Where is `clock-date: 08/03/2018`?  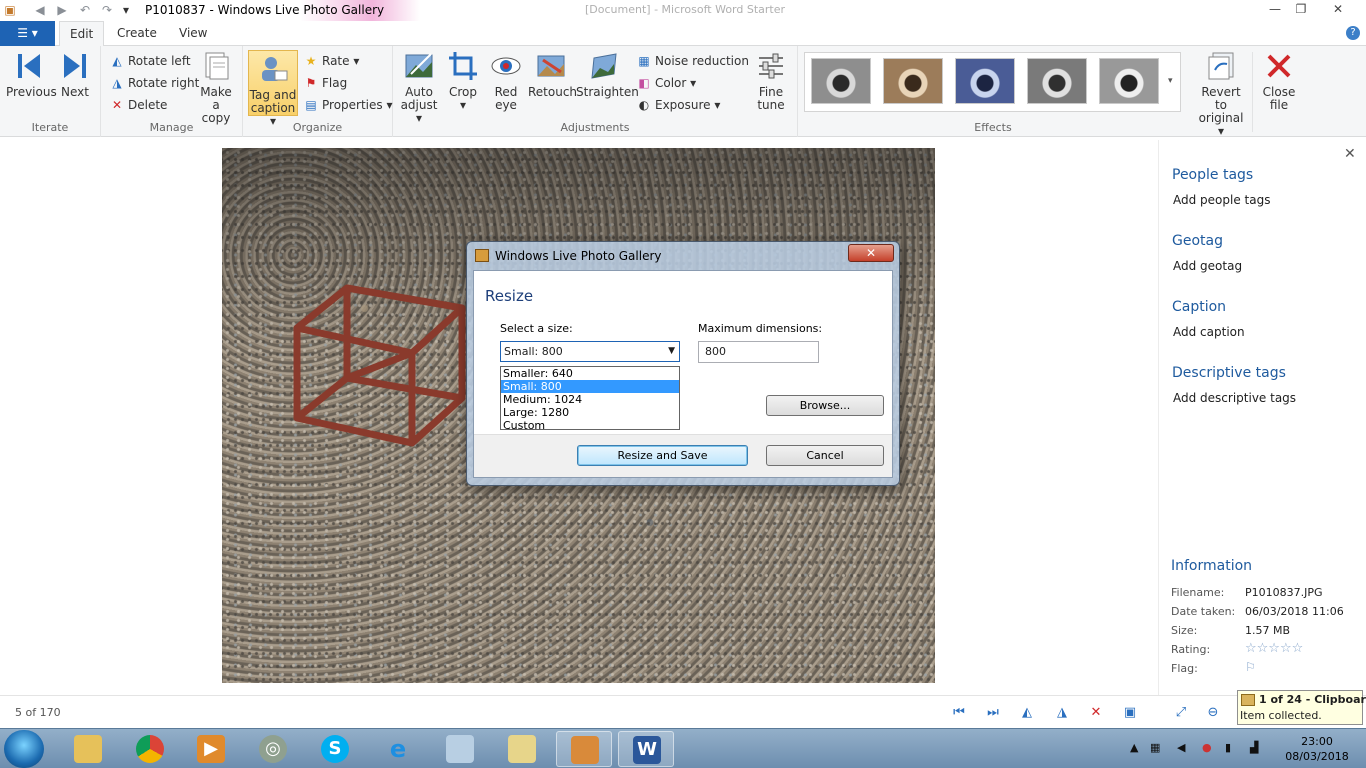 clock-date: 08/03/2018 is located at coordinates (1317, 756).